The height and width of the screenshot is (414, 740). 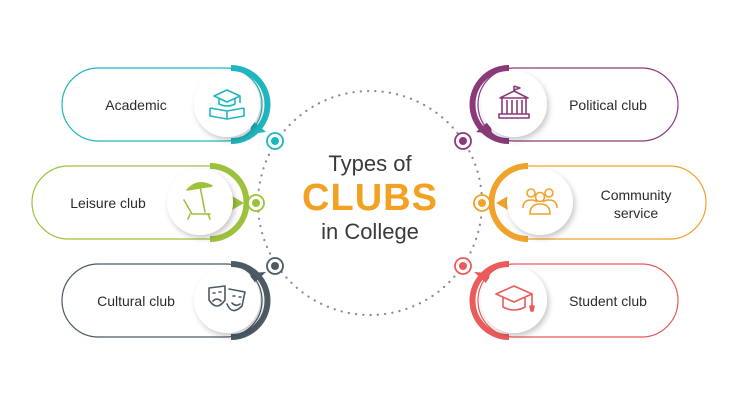 What do you see at coordinates (370, 231) in the screenshot?
I see `title-line3: in College` at bounding box center [370, 231].